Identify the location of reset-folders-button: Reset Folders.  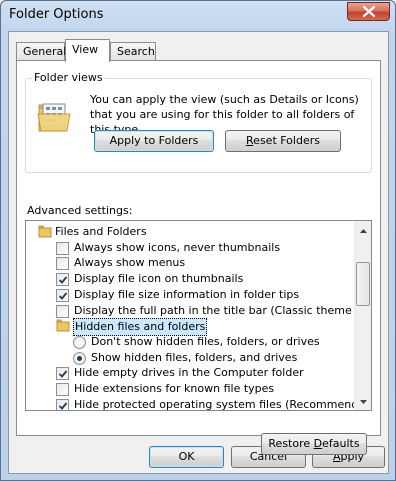
(283, 141).